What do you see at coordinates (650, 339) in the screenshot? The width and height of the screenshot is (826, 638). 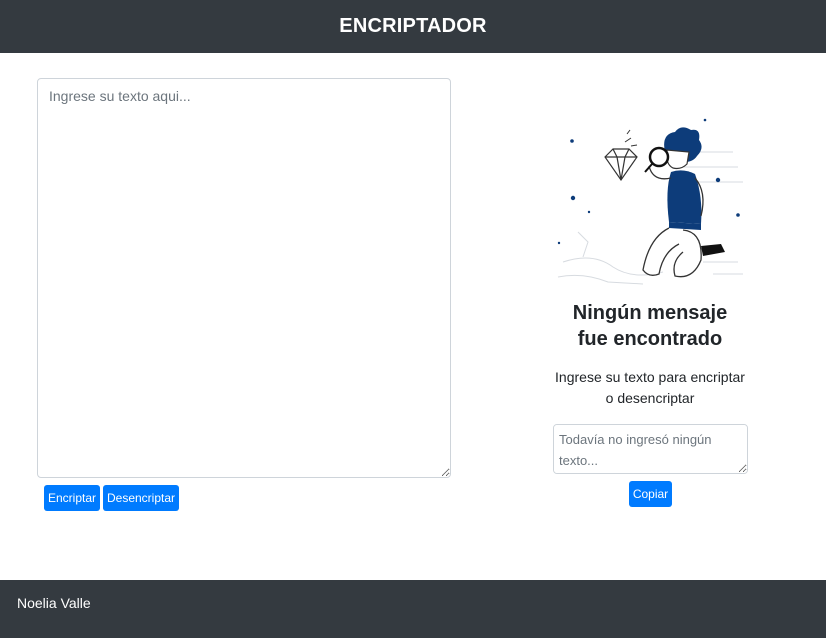 I see `no-message-title-line2: fue encontrado` at bounding box center [650, 339].